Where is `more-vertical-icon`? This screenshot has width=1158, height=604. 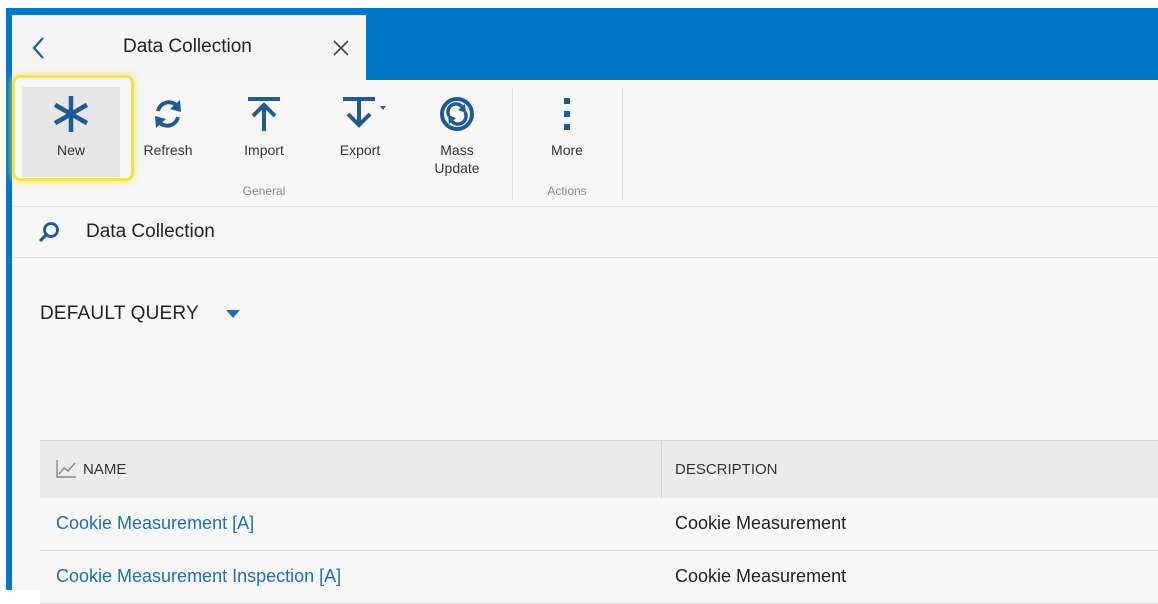 more-vertical-icon is located at coordinates (567, 114).